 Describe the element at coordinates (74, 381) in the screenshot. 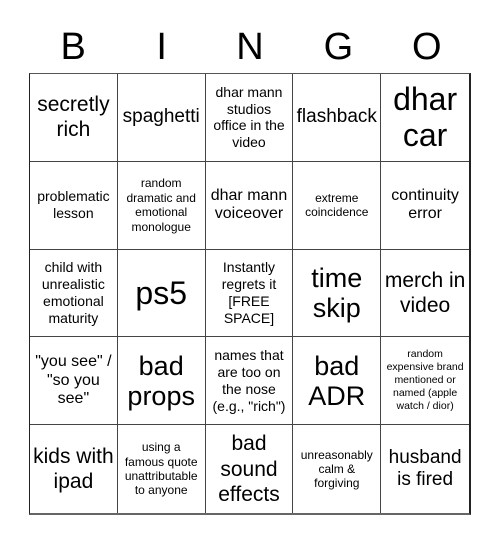

I see `bingo-cell-r4c1: "you see" / "so you see"` at that location.